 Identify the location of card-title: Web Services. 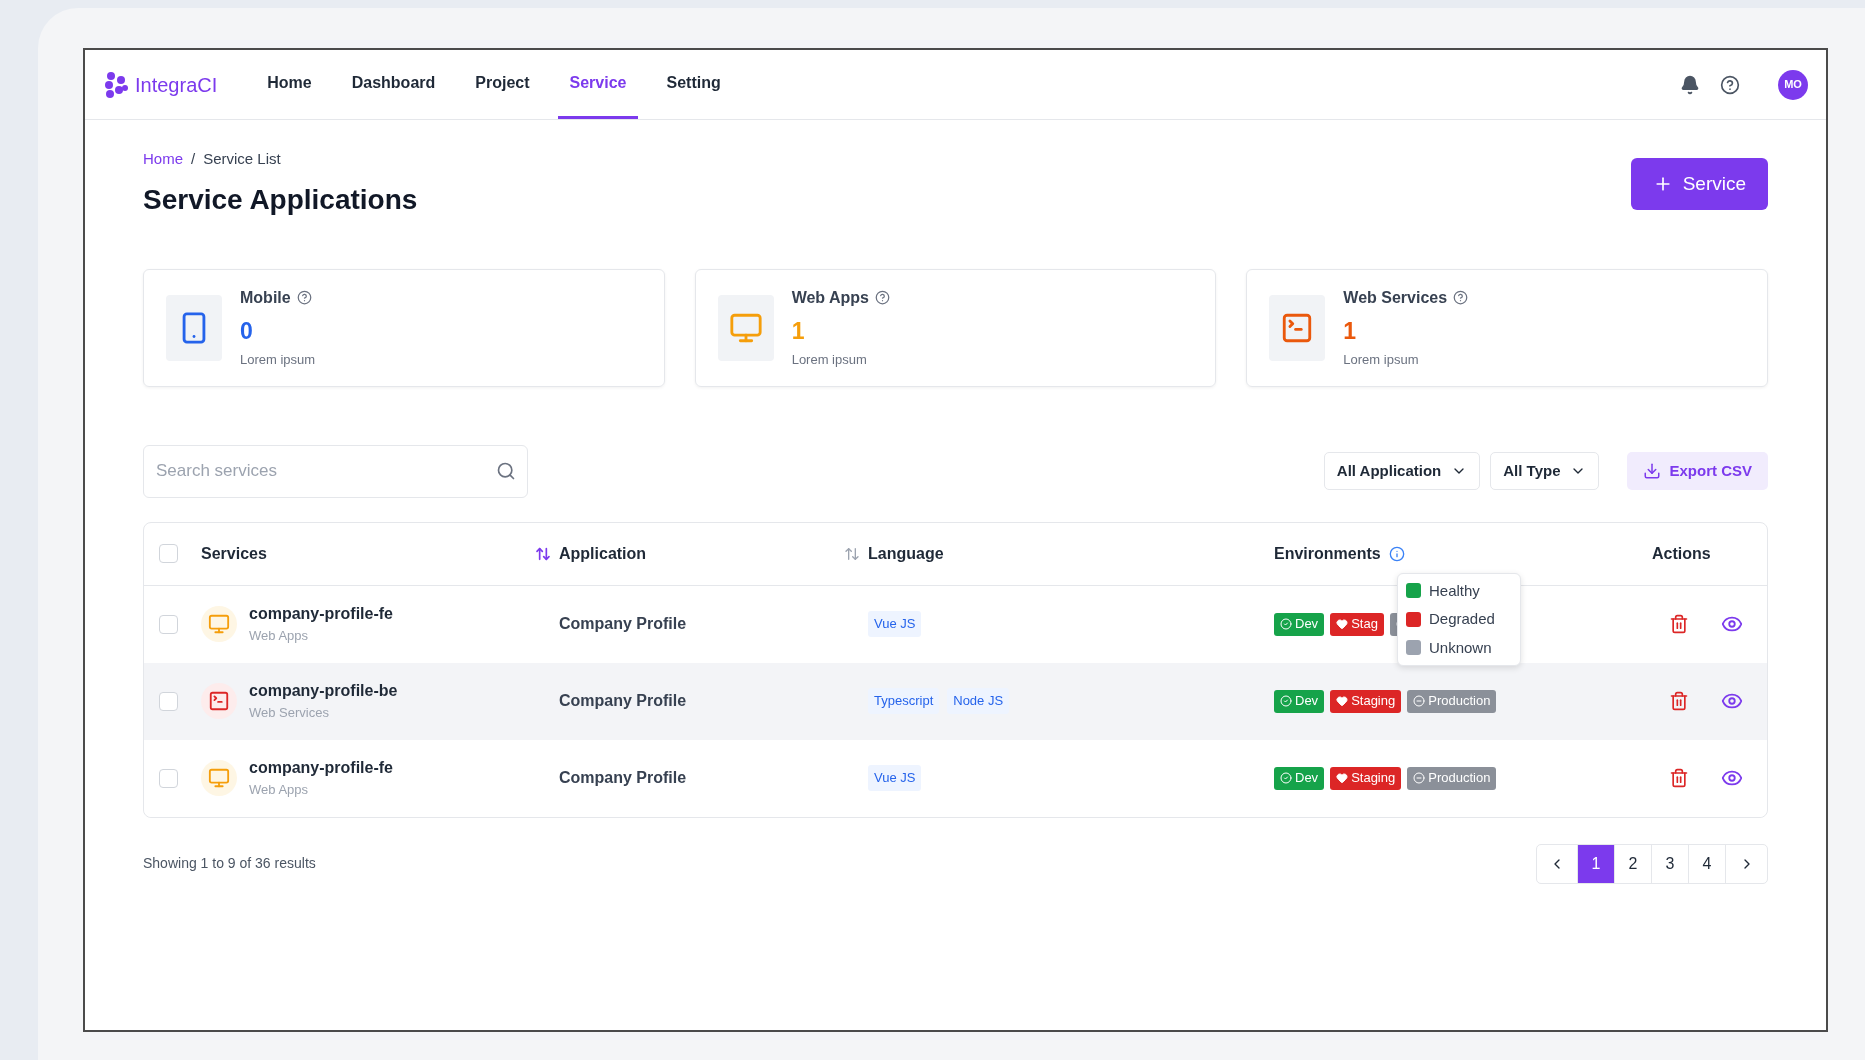
(1395, 297).